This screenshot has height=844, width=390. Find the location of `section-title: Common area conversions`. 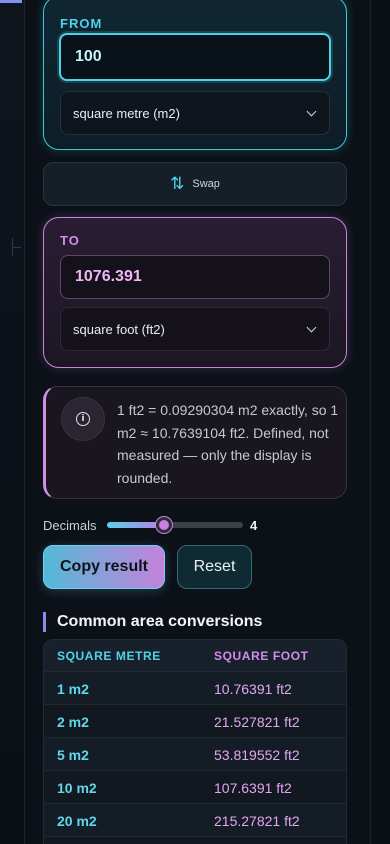

section-title: Common area conversions is located at coordinates (152, 622).